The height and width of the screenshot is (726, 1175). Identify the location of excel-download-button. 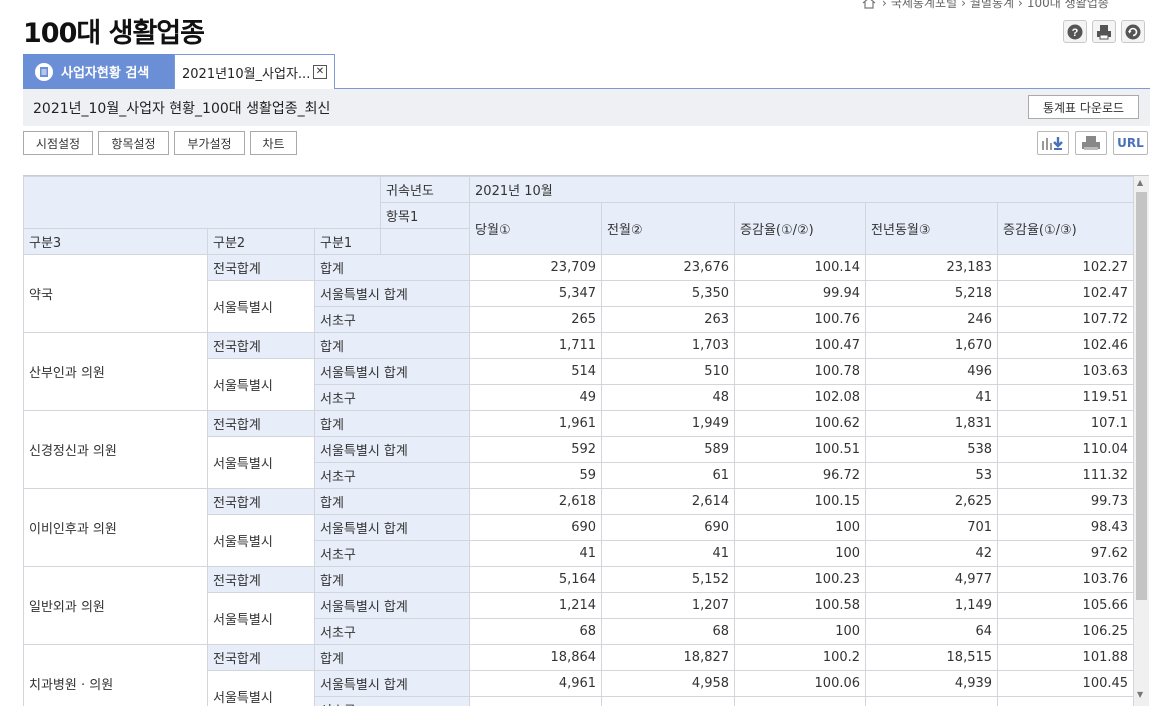
(1053, 143).